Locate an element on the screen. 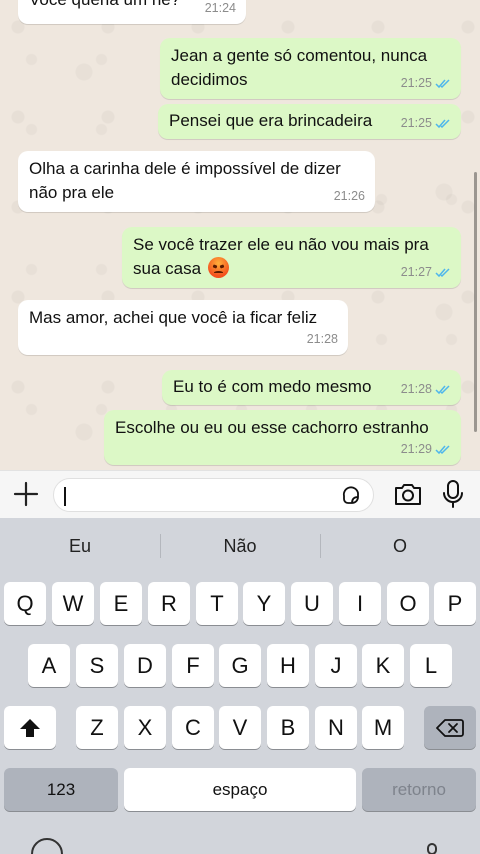 The width and height of the screenshot is (480, 854). message-incoming: Você queria um né? 21:24 is located at coordinates (132, 12).